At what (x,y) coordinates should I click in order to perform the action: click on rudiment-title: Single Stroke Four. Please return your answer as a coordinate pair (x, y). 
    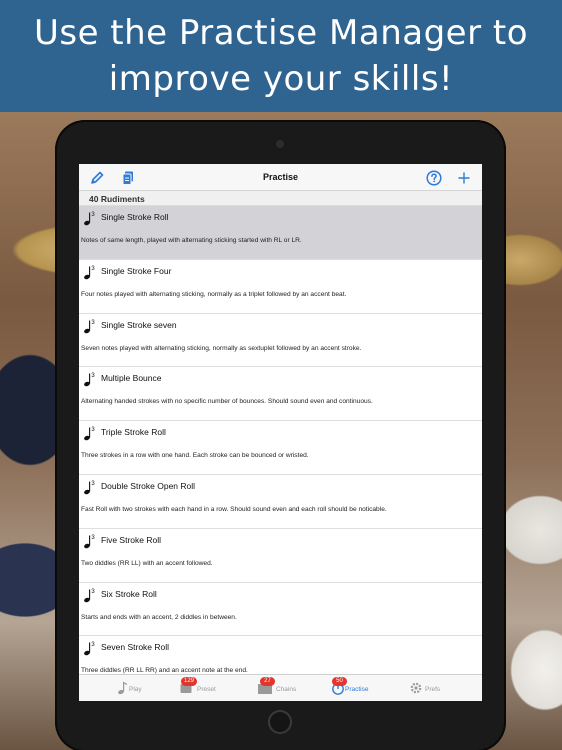
    Looking at the image, I should click on (136, 270).